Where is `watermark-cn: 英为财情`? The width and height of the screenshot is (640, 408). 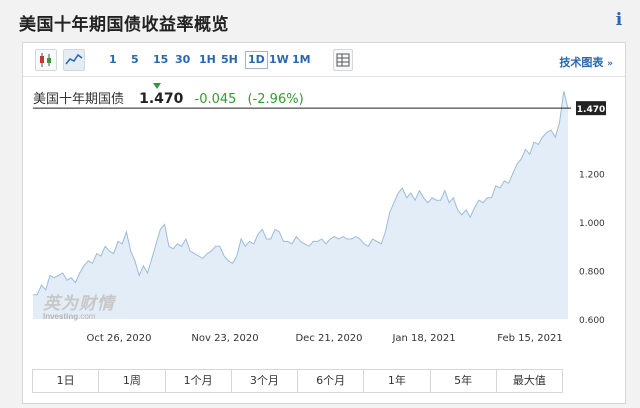
watermark-cn: 英为财情 is located at coordinates (79, 304).